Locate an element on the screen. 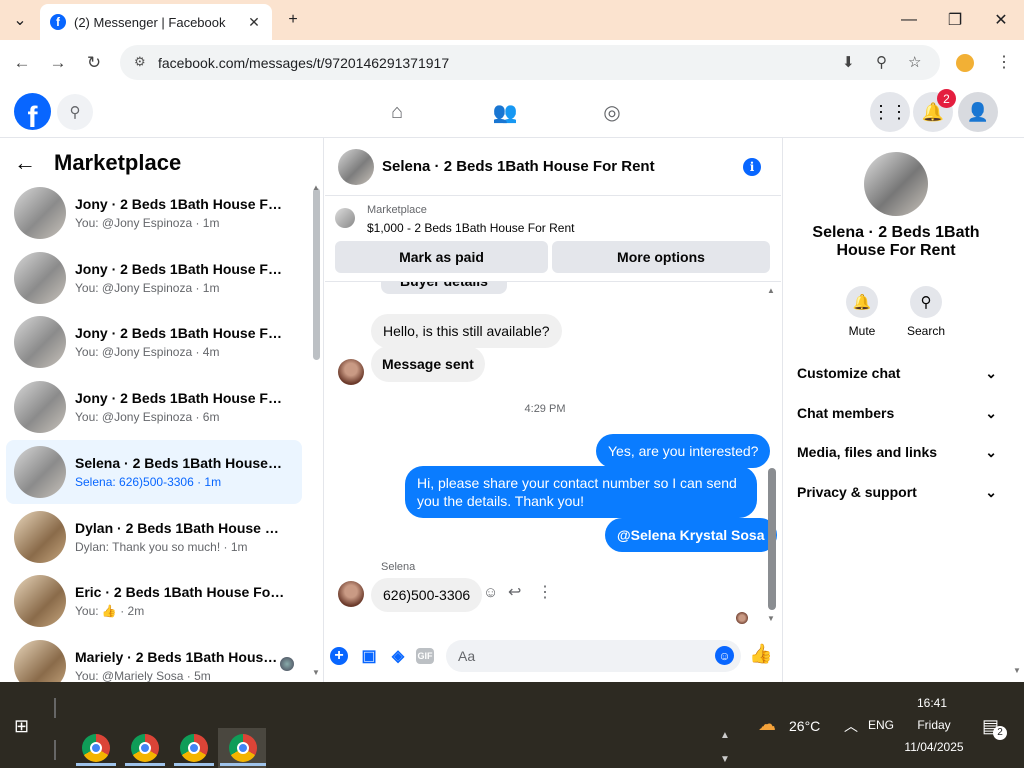  chat-avatar is located at coordinates (356, 166).